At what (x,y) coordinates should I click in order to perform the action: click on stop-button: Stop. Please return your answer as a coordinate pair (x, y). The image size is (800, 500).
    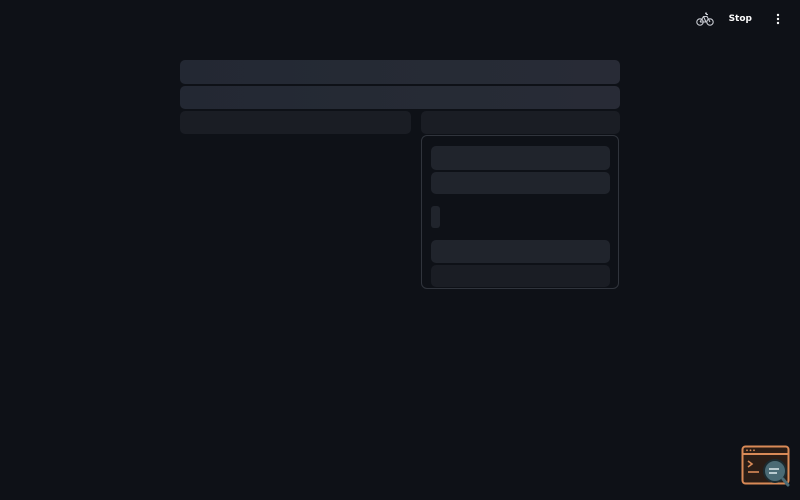
    Looking at the image, I should click on (740, 19).